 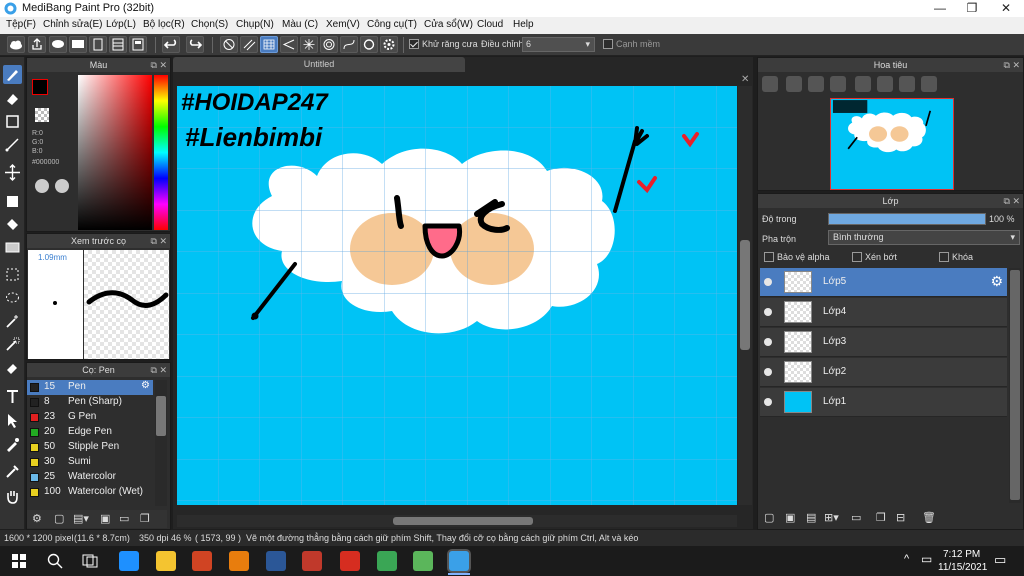 What do you see at coordinates (121, 24) in the screenshot?
I see `menu-layer: Lớp(L)` at bounding box center [121, 24].